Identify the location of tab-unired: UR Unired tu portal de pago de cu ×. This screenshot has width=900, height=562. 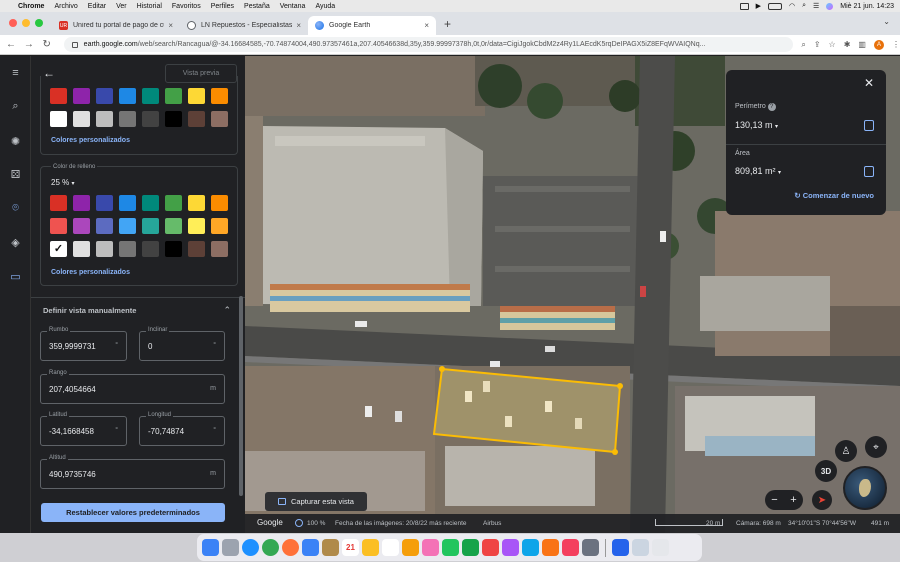
(116, 25).